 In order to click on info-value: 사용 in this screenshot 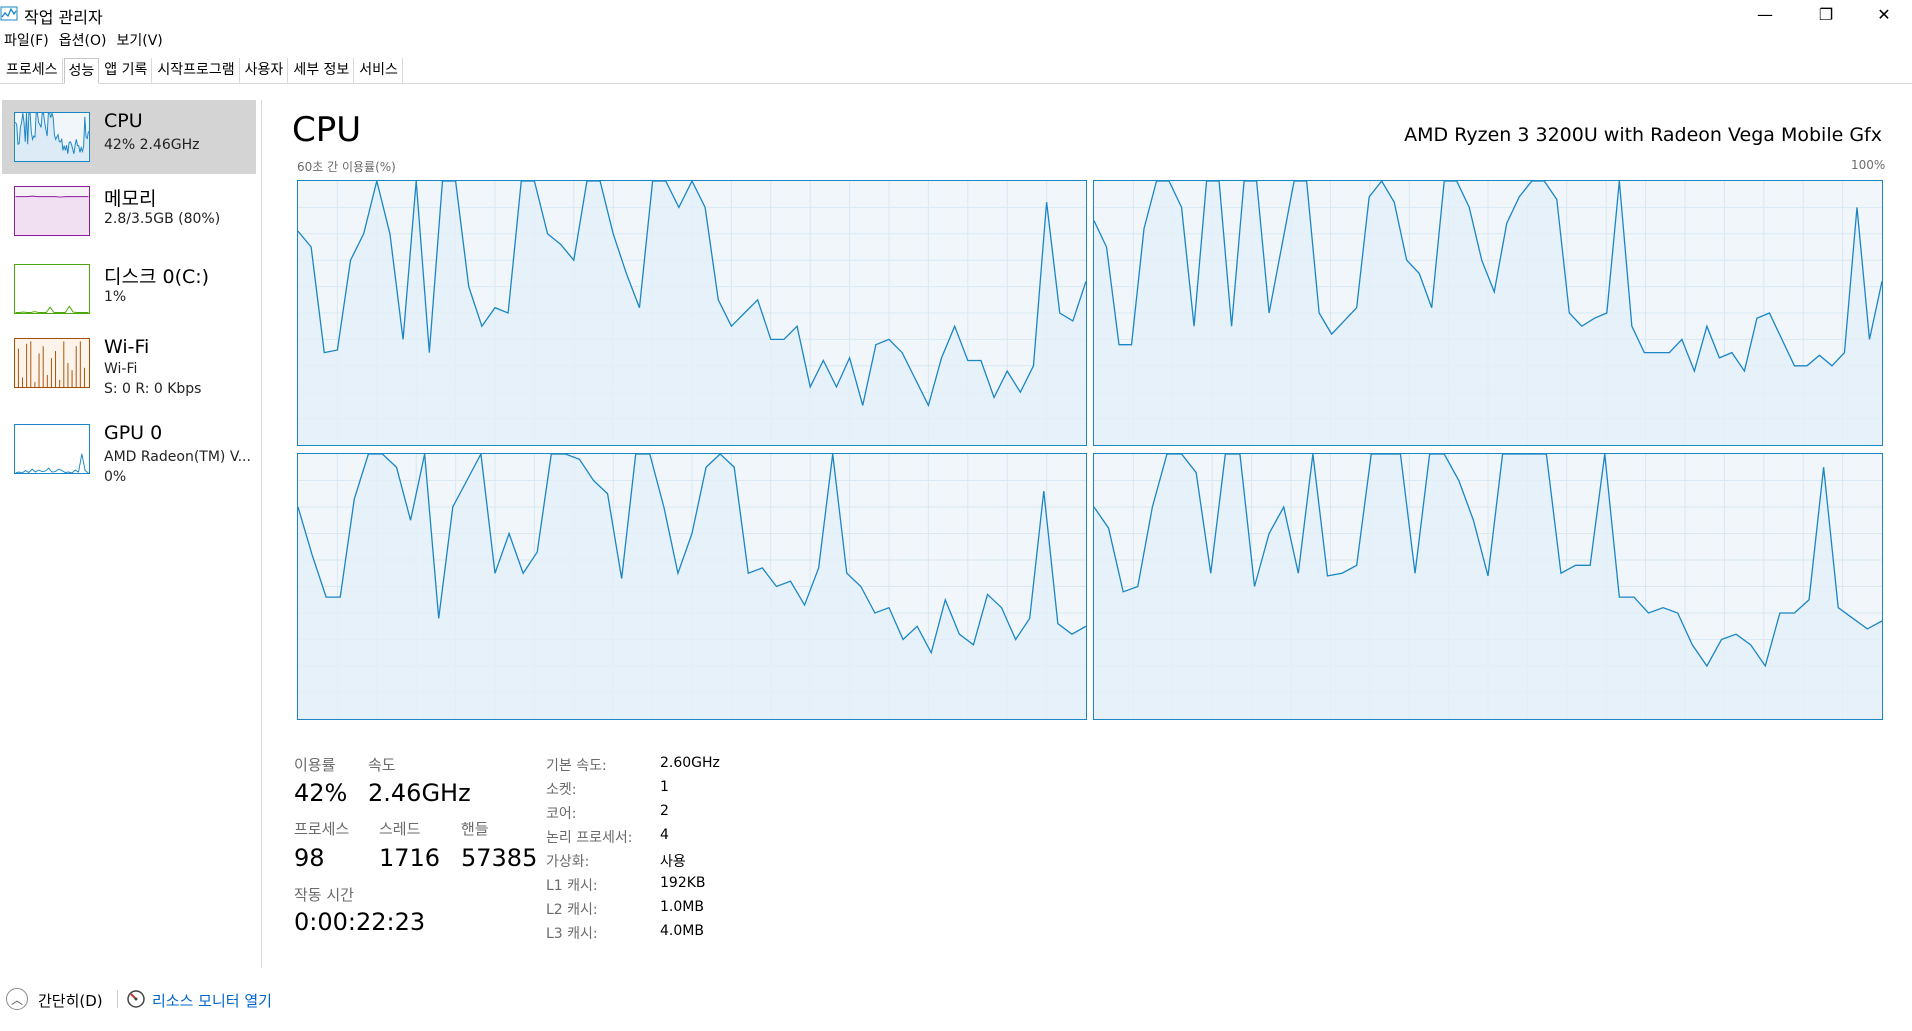, I will do `click(673, 862)`.